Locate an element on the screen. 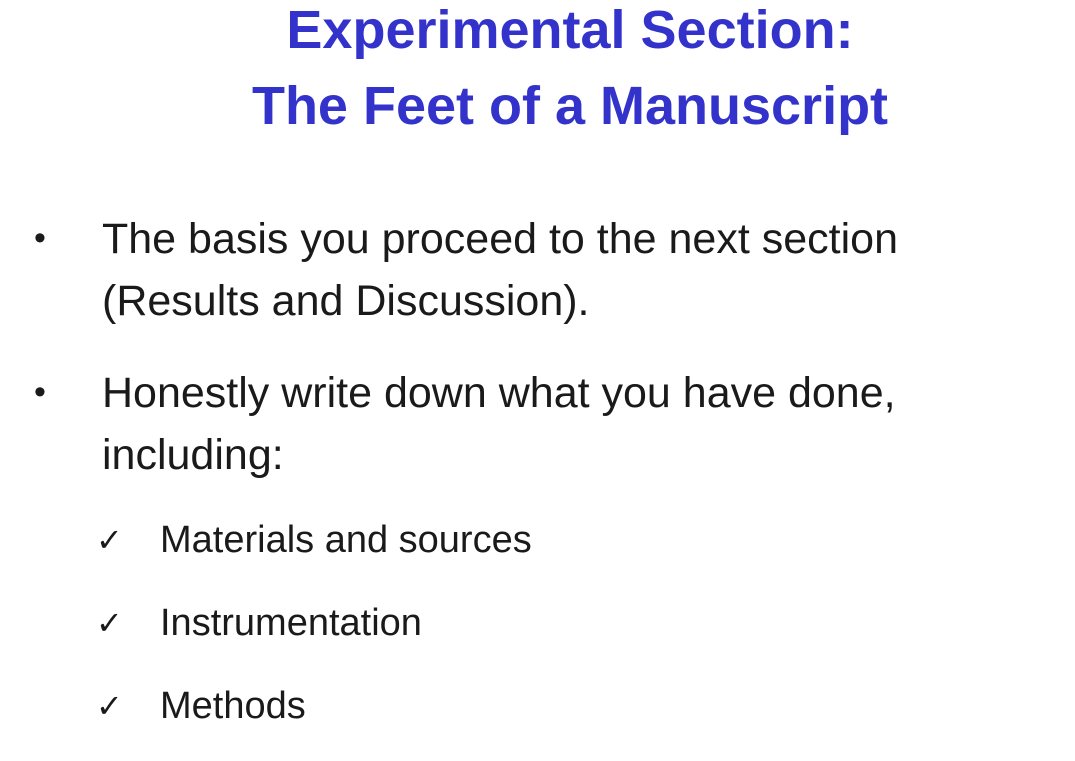 This screenshot has width=1075, height=761. checklist-text: Instrumentation is located at coordinates (291, 623).